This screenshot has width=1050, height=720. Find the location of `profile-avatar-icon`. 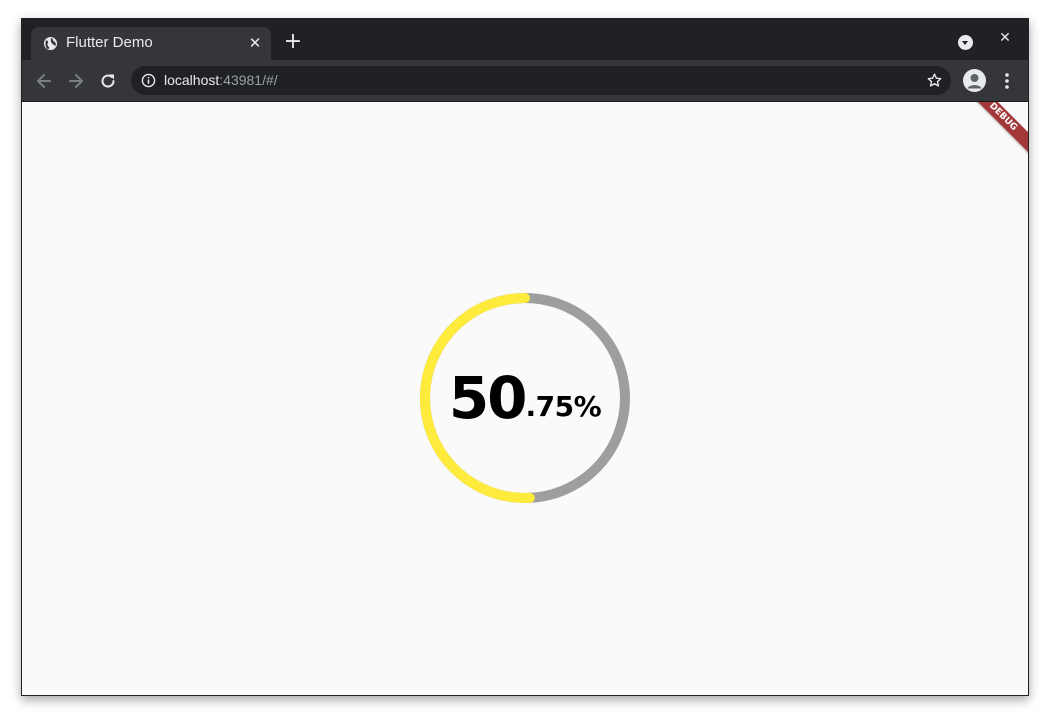

profile-avatar-icon is located at coordinates (974, 80).